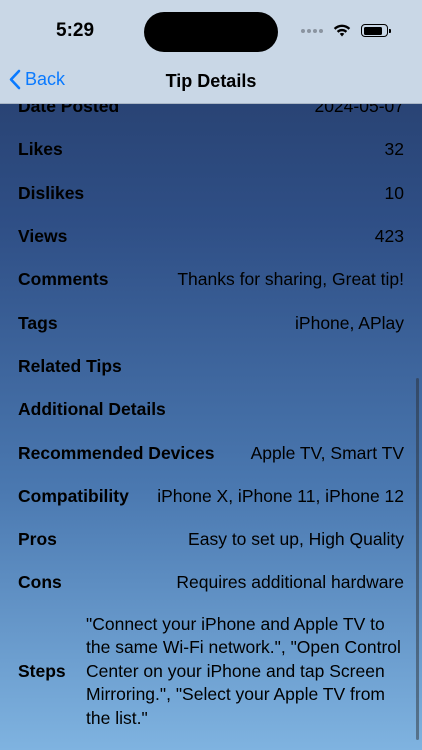  Describe the element at coordinates (70, 365) in the screenshot. I see `row-label: Related Tips` at that location.